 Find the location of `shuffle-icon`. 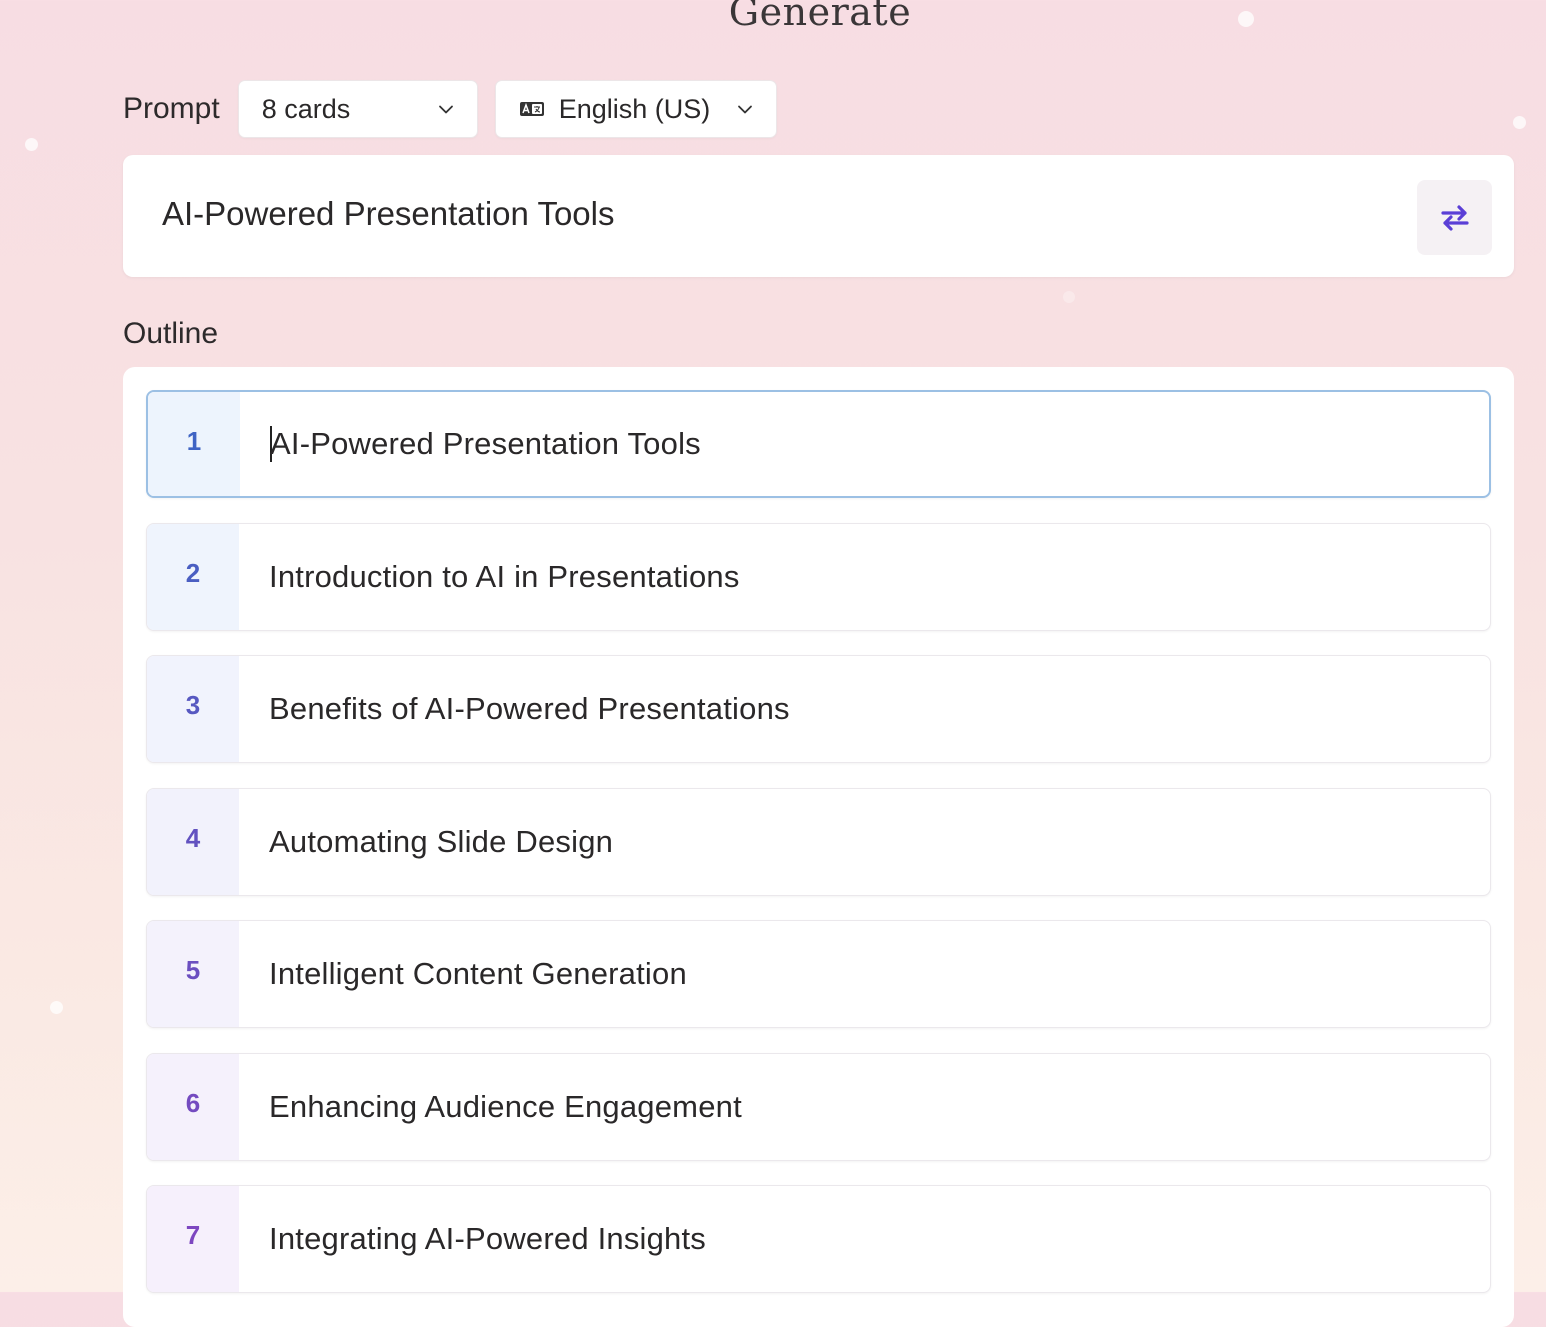

shuffle-icon is located at coordinates (1454, 217).